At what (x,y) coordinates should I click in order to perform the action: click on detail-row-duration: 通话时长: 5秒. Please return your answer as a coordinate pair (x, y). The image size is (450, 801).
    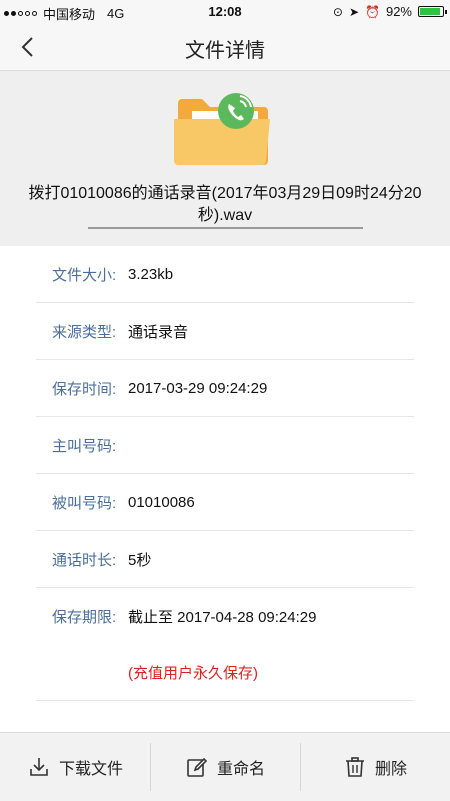
    Looking at the image, I should click on (225, 559).